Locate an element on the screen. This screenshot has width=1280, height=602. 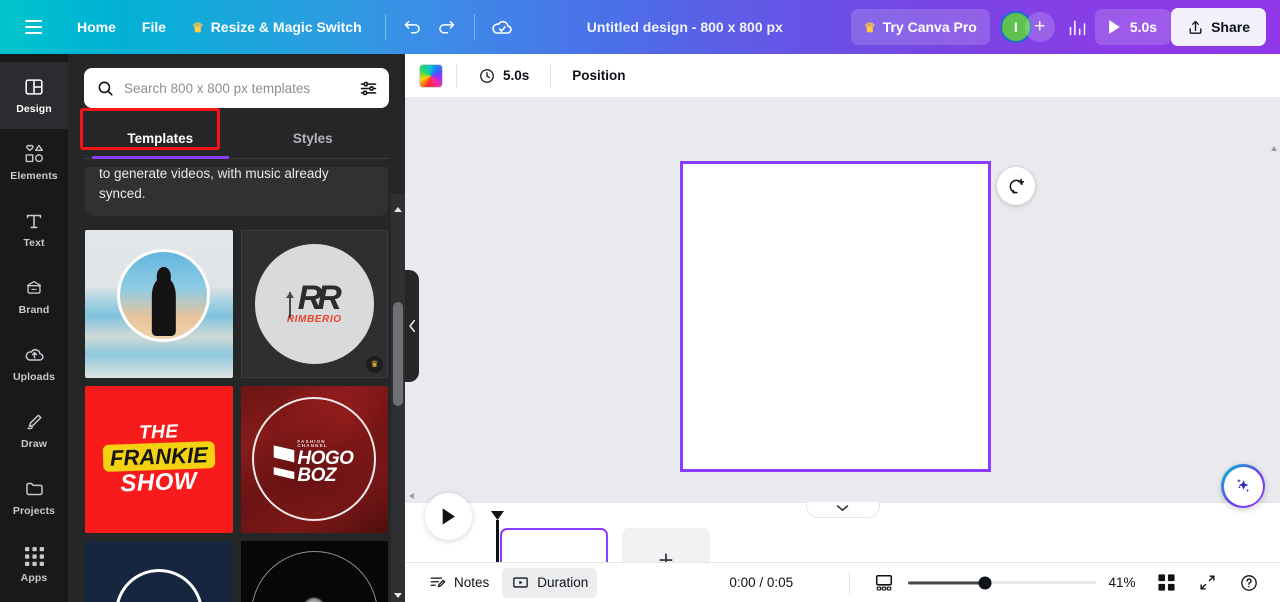
template-card-beach-silhouette-portrait is located at coordinates (159, 304).